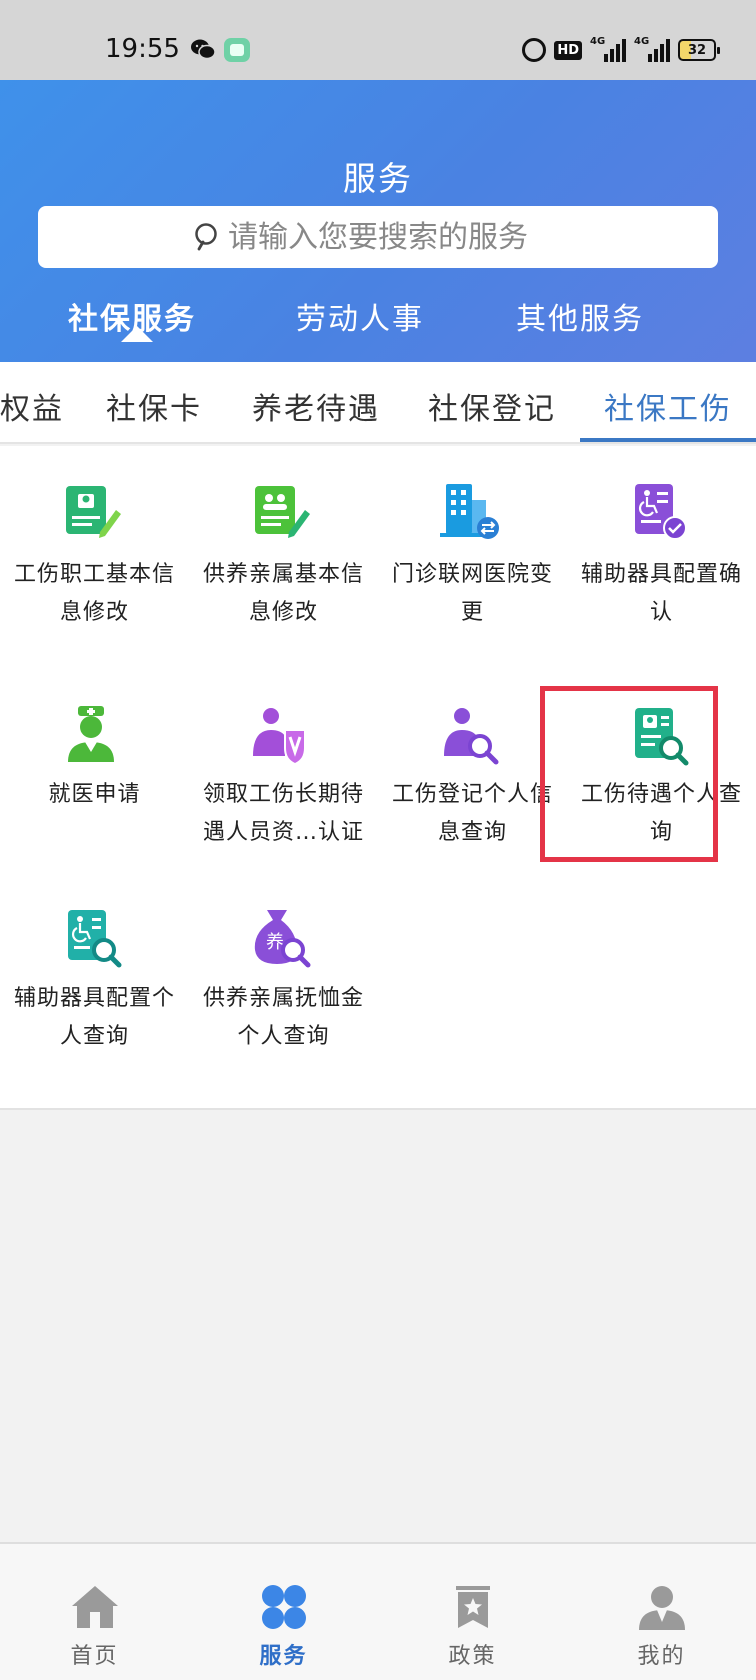  What do you see at coordinates (283, 1656) in the screenshot?
I see `nav-label: 服务` at bounding box center [283, 1656].